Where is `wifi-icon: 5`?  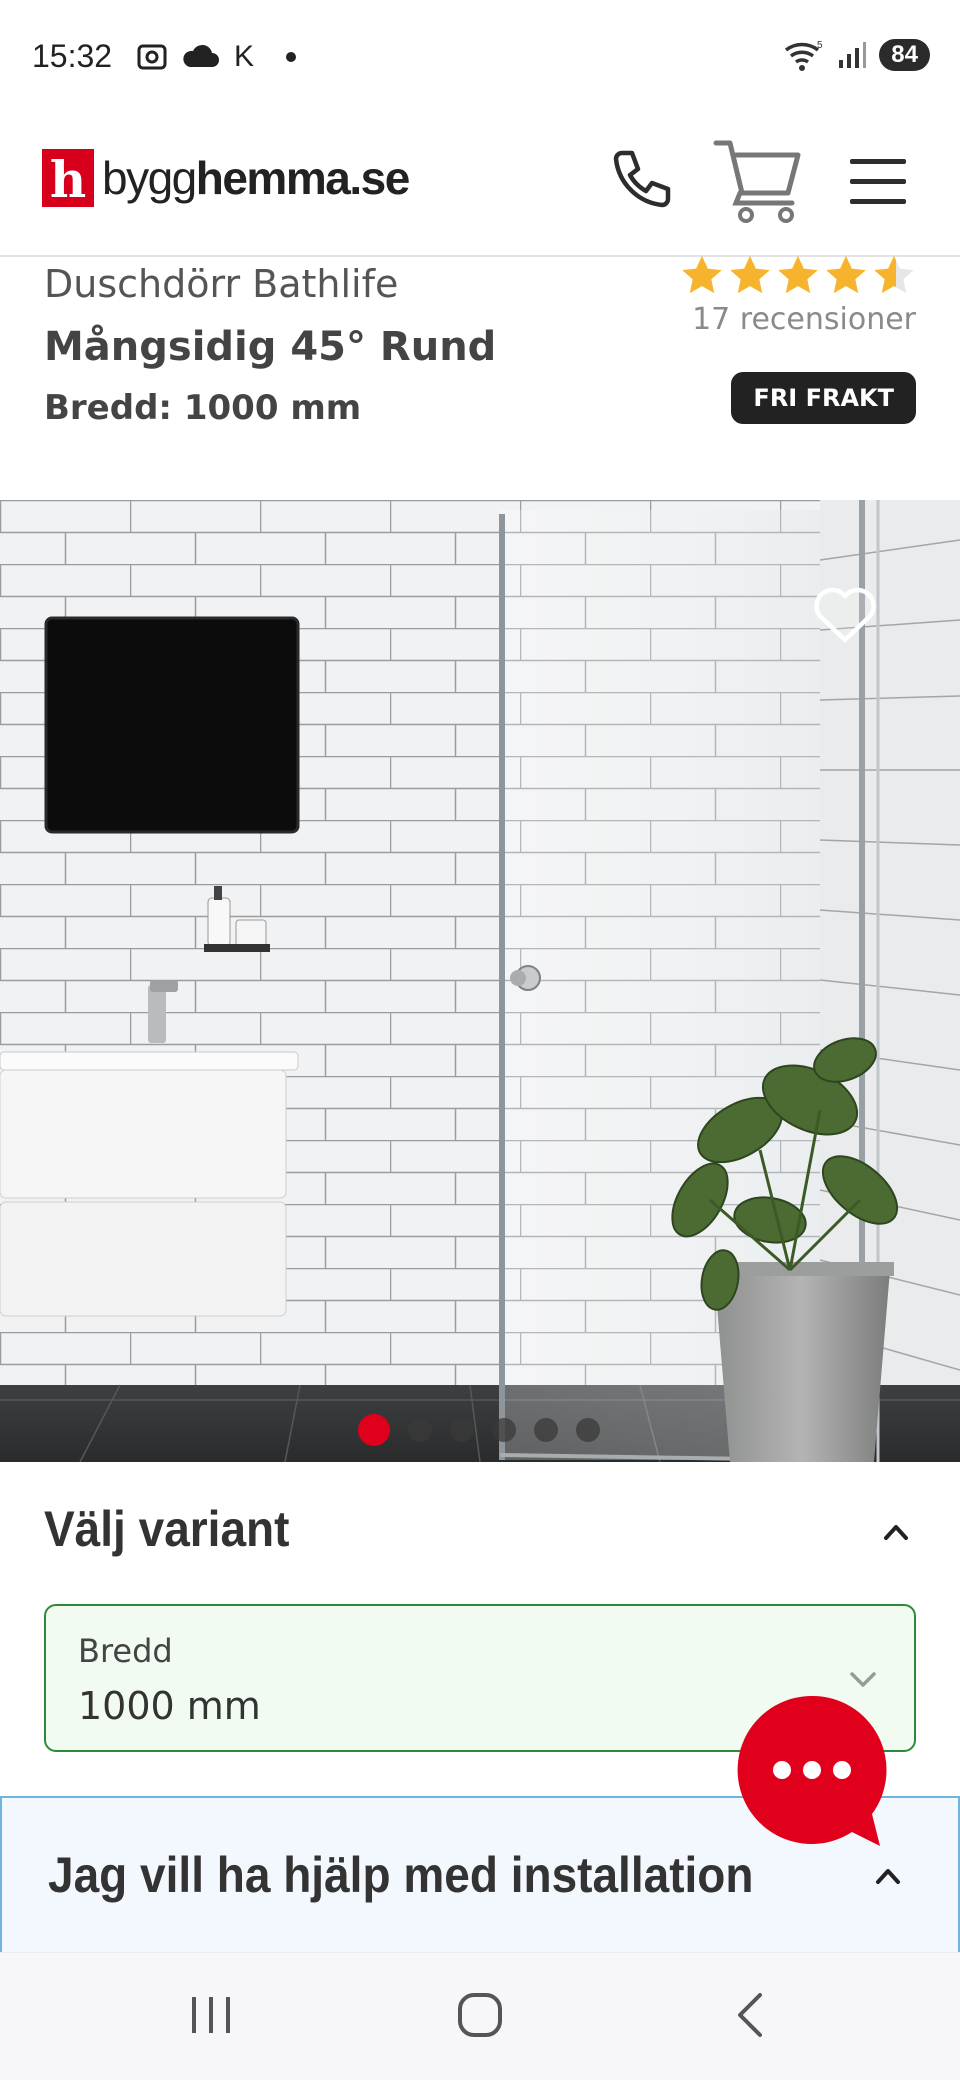 wifi-icon: 5 is located at coordinates (804, 55).